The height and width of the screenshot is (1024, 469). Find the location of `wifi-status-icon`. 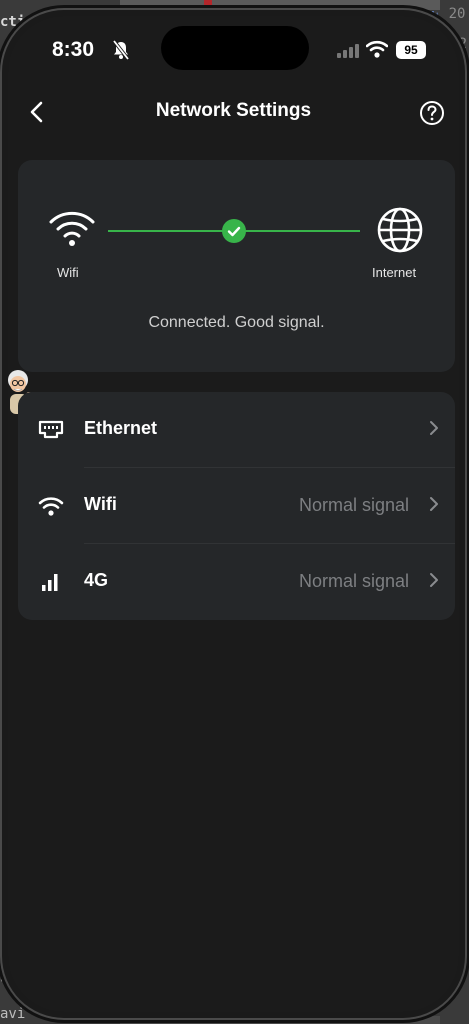

wifi-status-icon is located at coordinates (377, 49).